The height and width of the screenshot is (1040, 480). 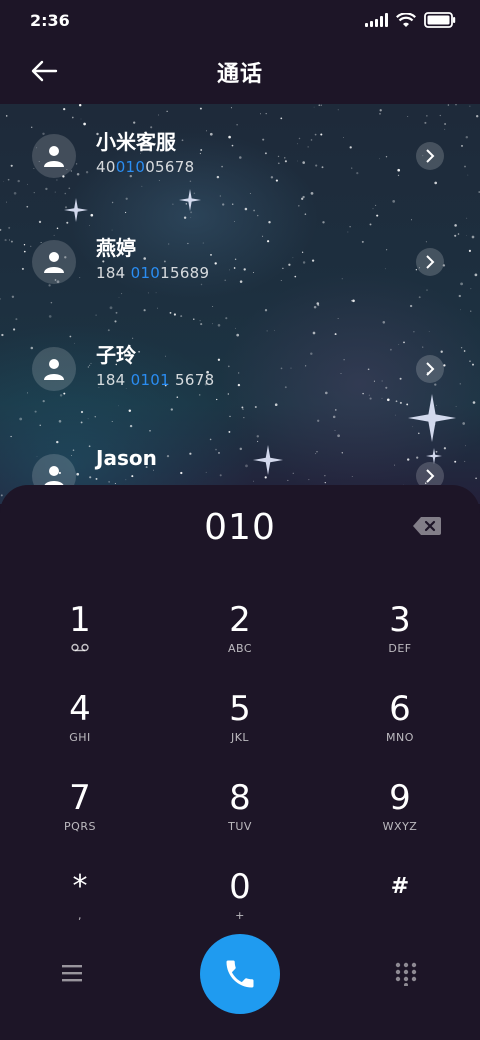 What do you see at coordinates (240, 262) in the screenshot?
I see `contact-row: 燕婷 184 01015689` at bounding box center [240, 262].